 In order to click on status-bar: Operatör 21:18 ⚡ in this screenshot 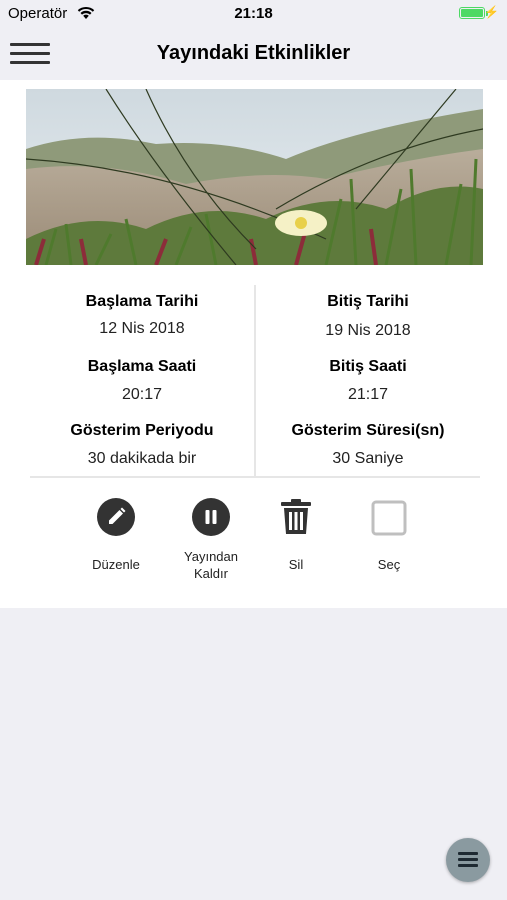, I will do `click(253, 14)`.